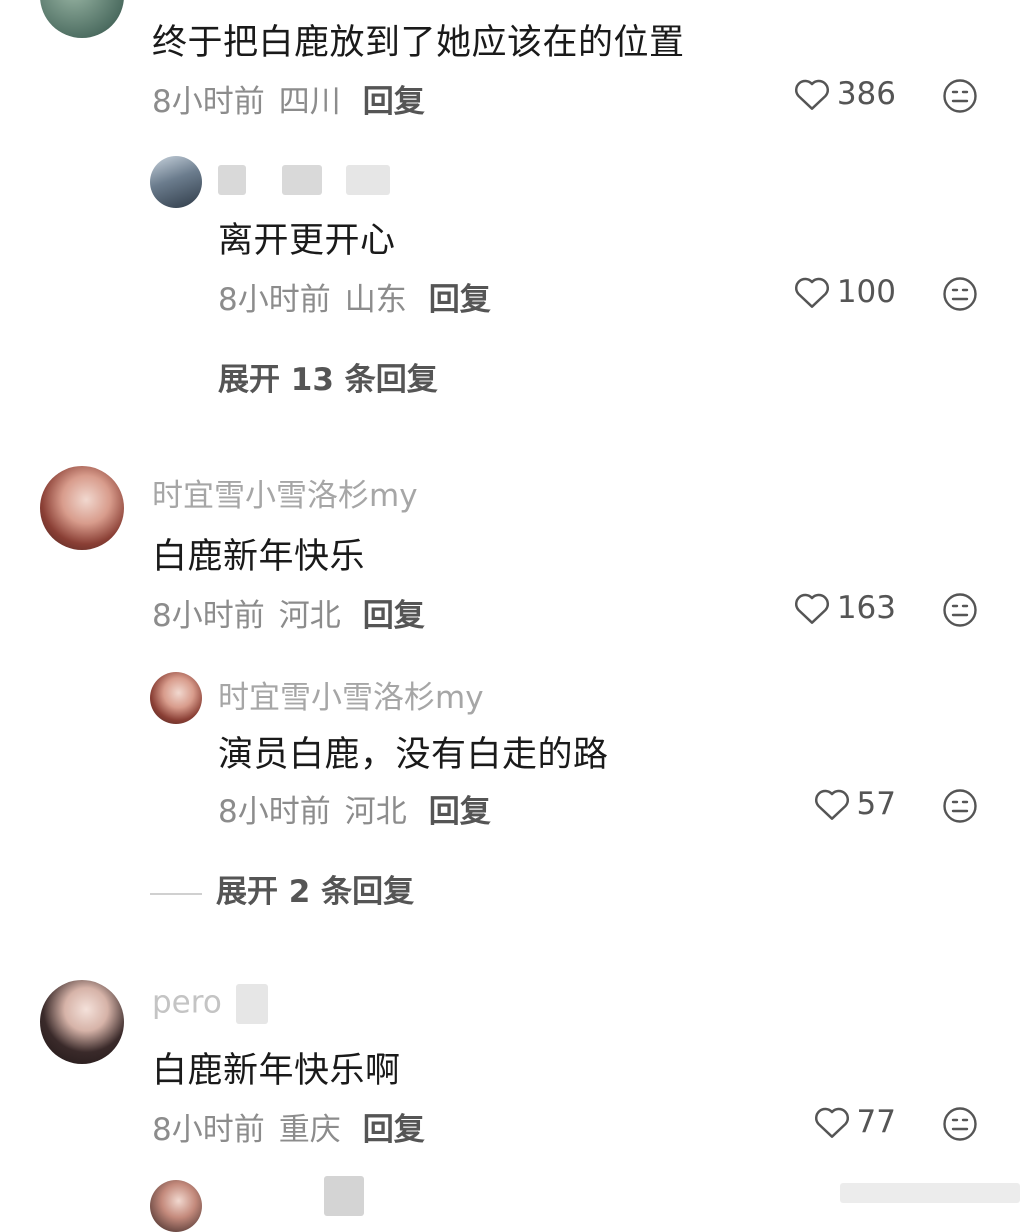 This screenshot has width=1032, height=1232. What do you see at coordinates (307, 241) in the screenshot?
I see `reply-text: 离开更开心` at bounding box center [307, 241].